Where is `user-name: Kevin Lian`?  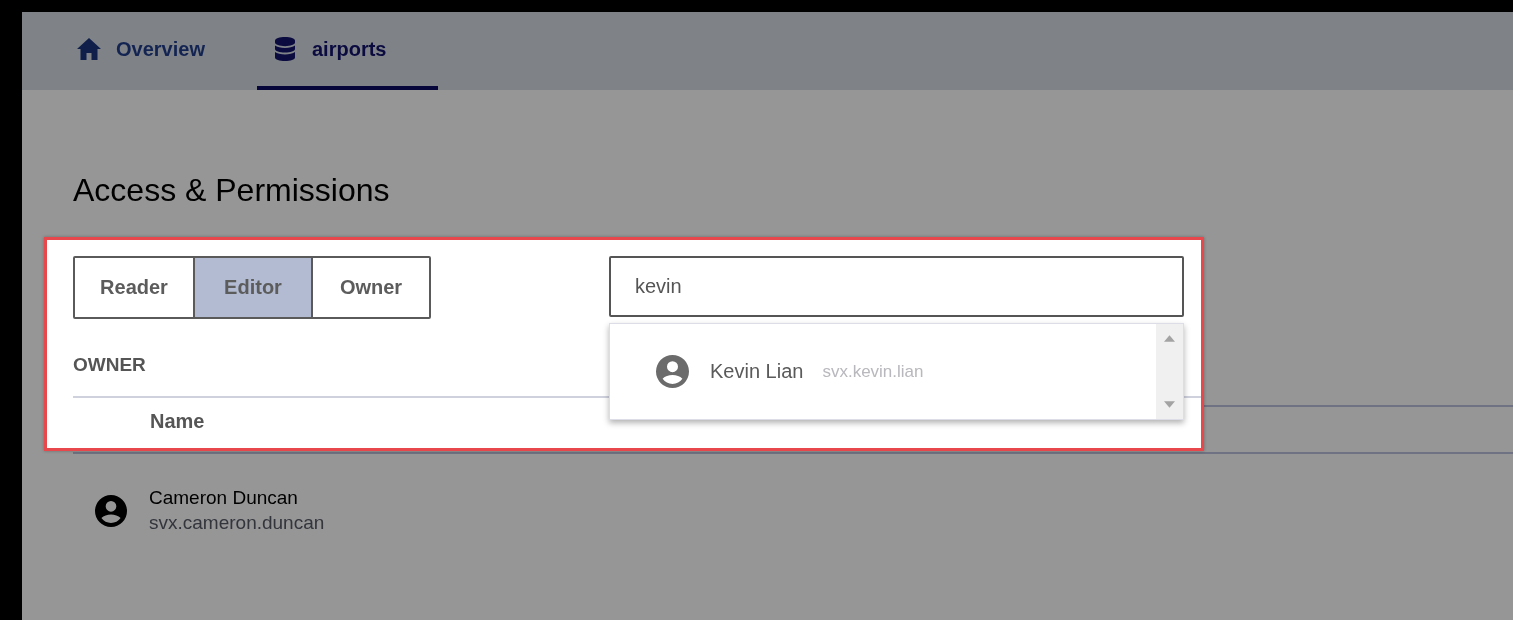
user-name: Kevin Lian is located at coordinates (757, 371).